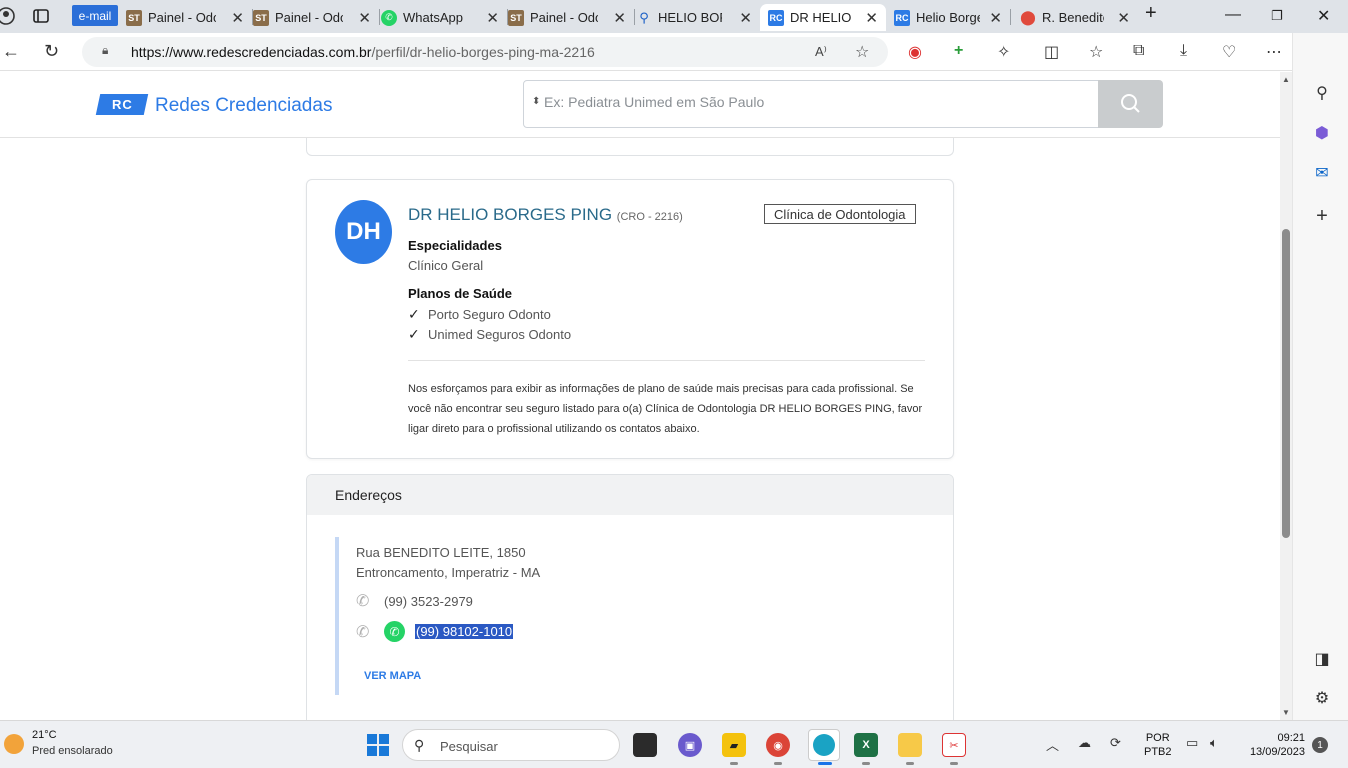  Describe the element at coordinates (1084, 743) in the screenshot. I see `onedrive-cloud-icon: ☁` at that location.